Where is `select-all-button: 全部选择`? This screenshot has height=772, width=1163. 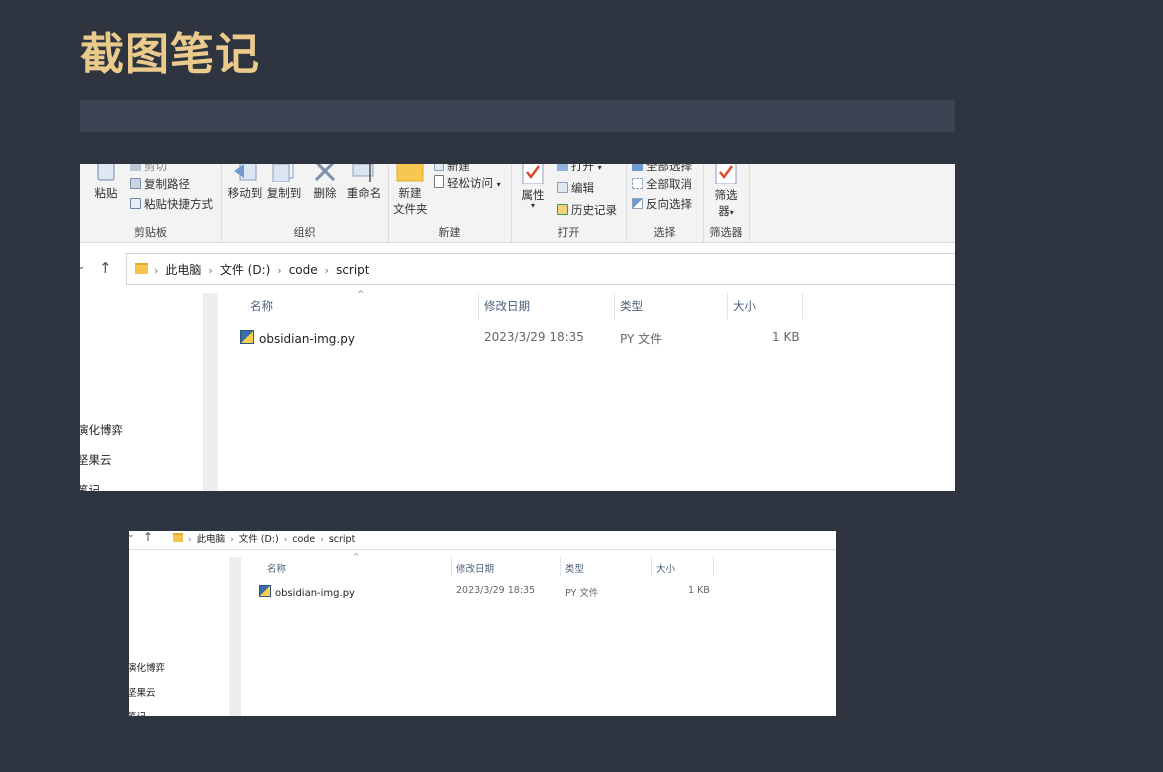 select-all-button: 全部选择 is located at coordinates (662, 169).